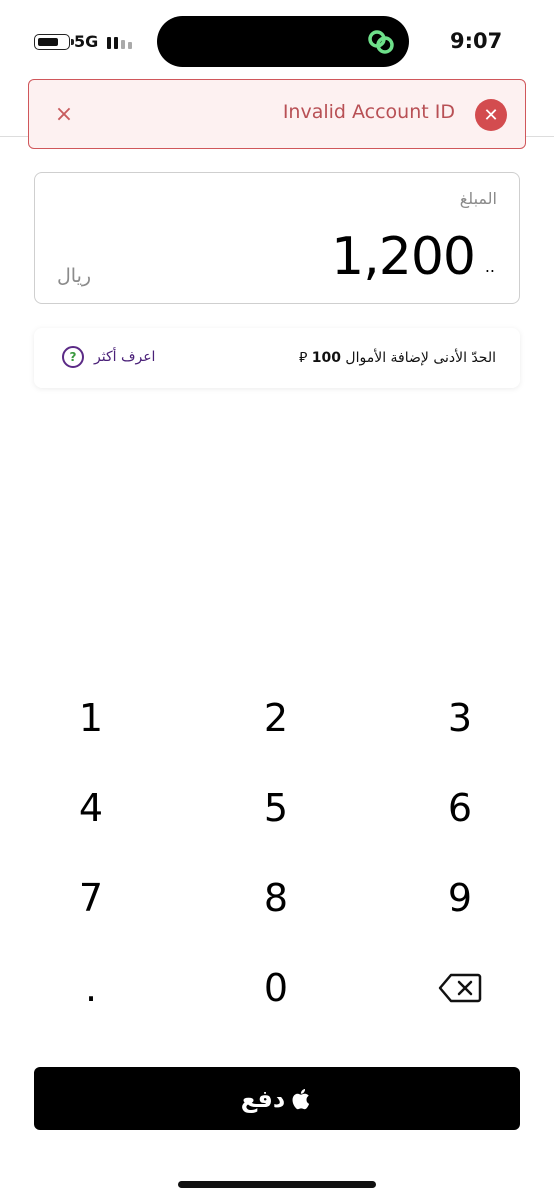 This screenshot has width=554, height=1200. What do you see at coordinates (460, 808) in the screenshot?
I see `key-6: 6` at bounding box center [460, 808].